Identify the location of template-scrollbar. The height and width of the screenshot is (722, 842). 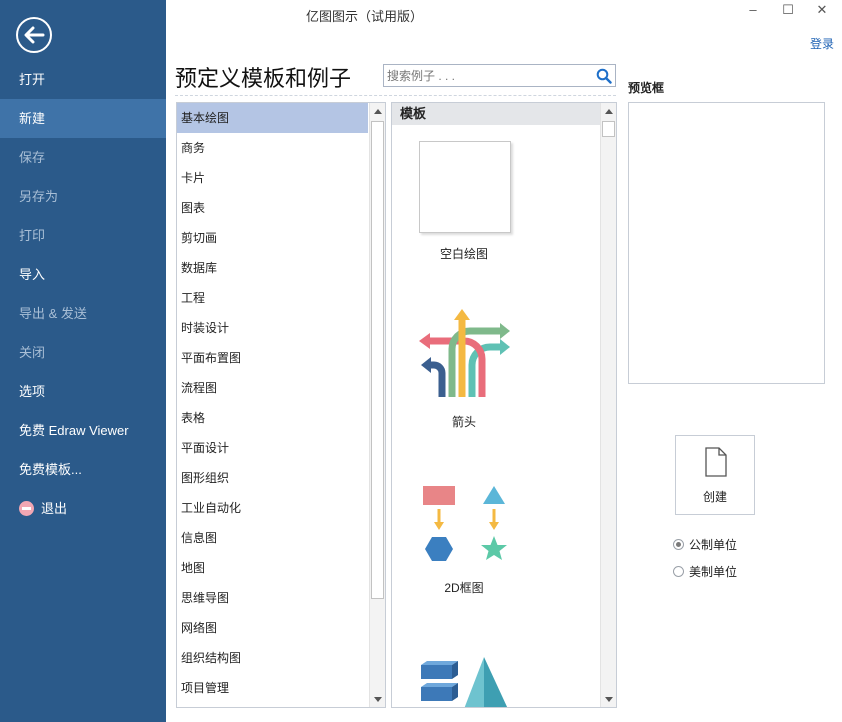
(608, 405).